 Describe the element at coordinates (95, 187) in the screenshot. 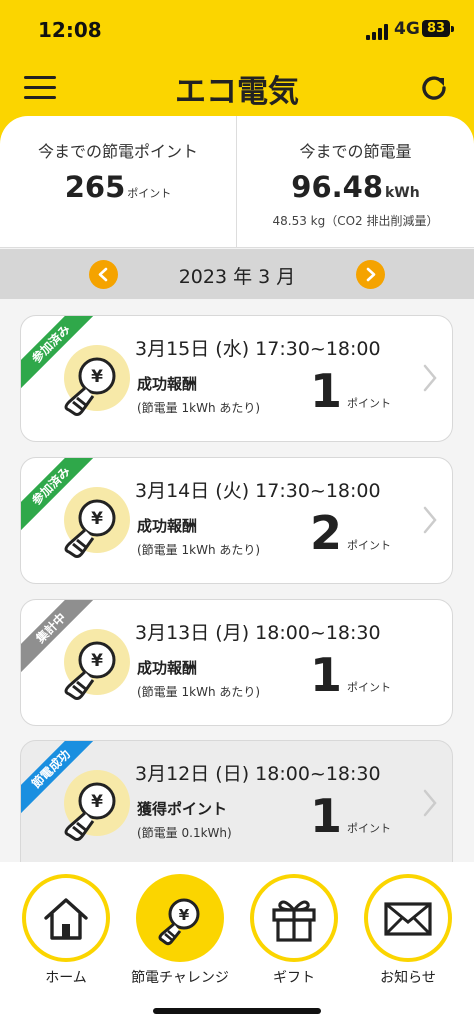

I see `points-value: 265` at that location.